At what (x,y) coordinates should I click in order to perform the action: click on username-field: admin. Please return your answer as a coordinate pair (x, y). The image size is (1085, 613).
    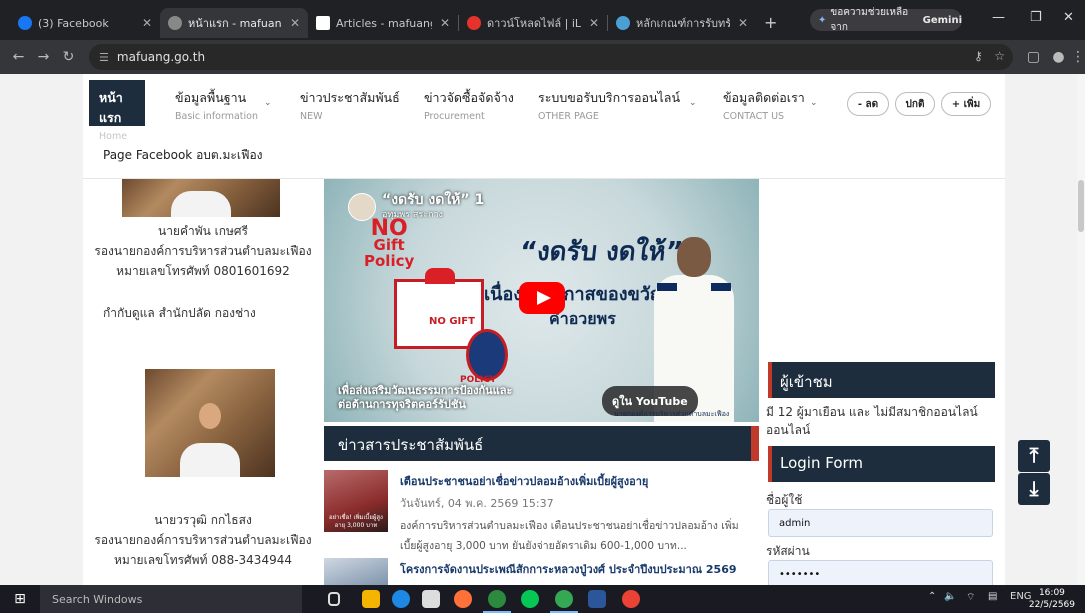
    Looking at the image, I should click on (880, 523).